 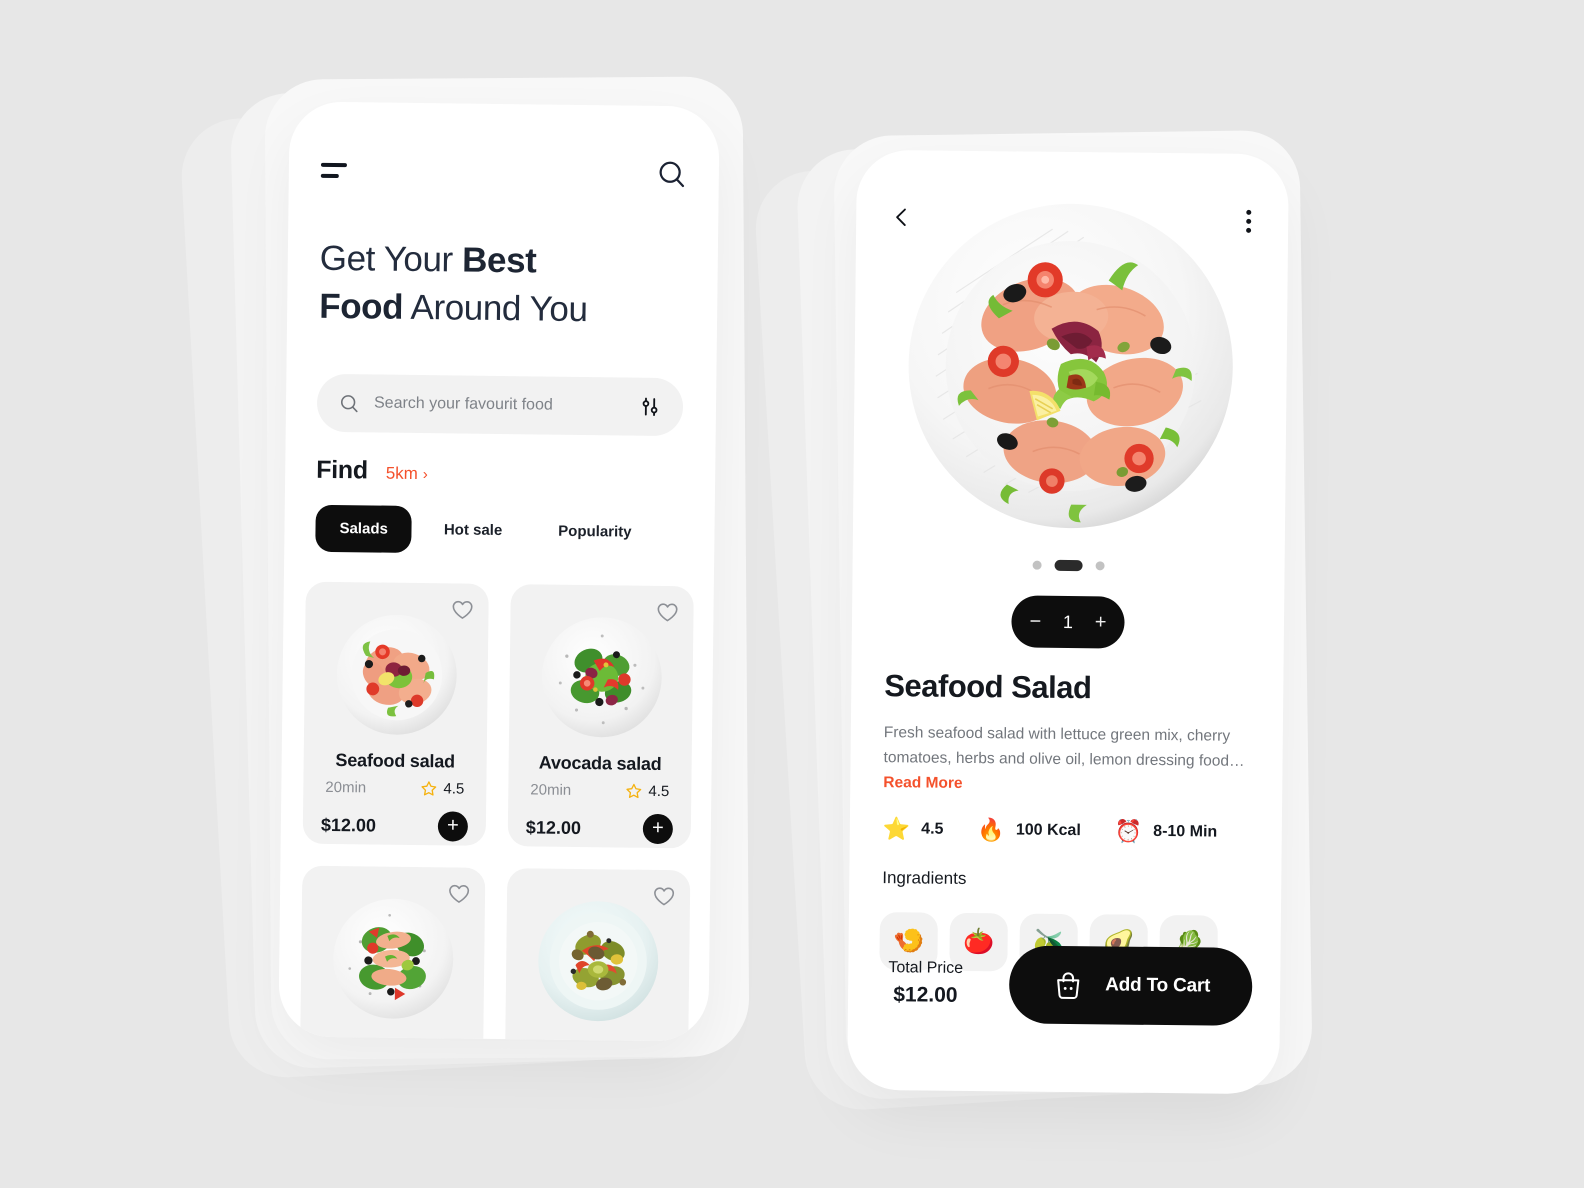 What do you see at coordinates (1158, 985) in the screenshot?
I see `add-to-cart-label: Add To Cart` at bounding box center [1158, 985].